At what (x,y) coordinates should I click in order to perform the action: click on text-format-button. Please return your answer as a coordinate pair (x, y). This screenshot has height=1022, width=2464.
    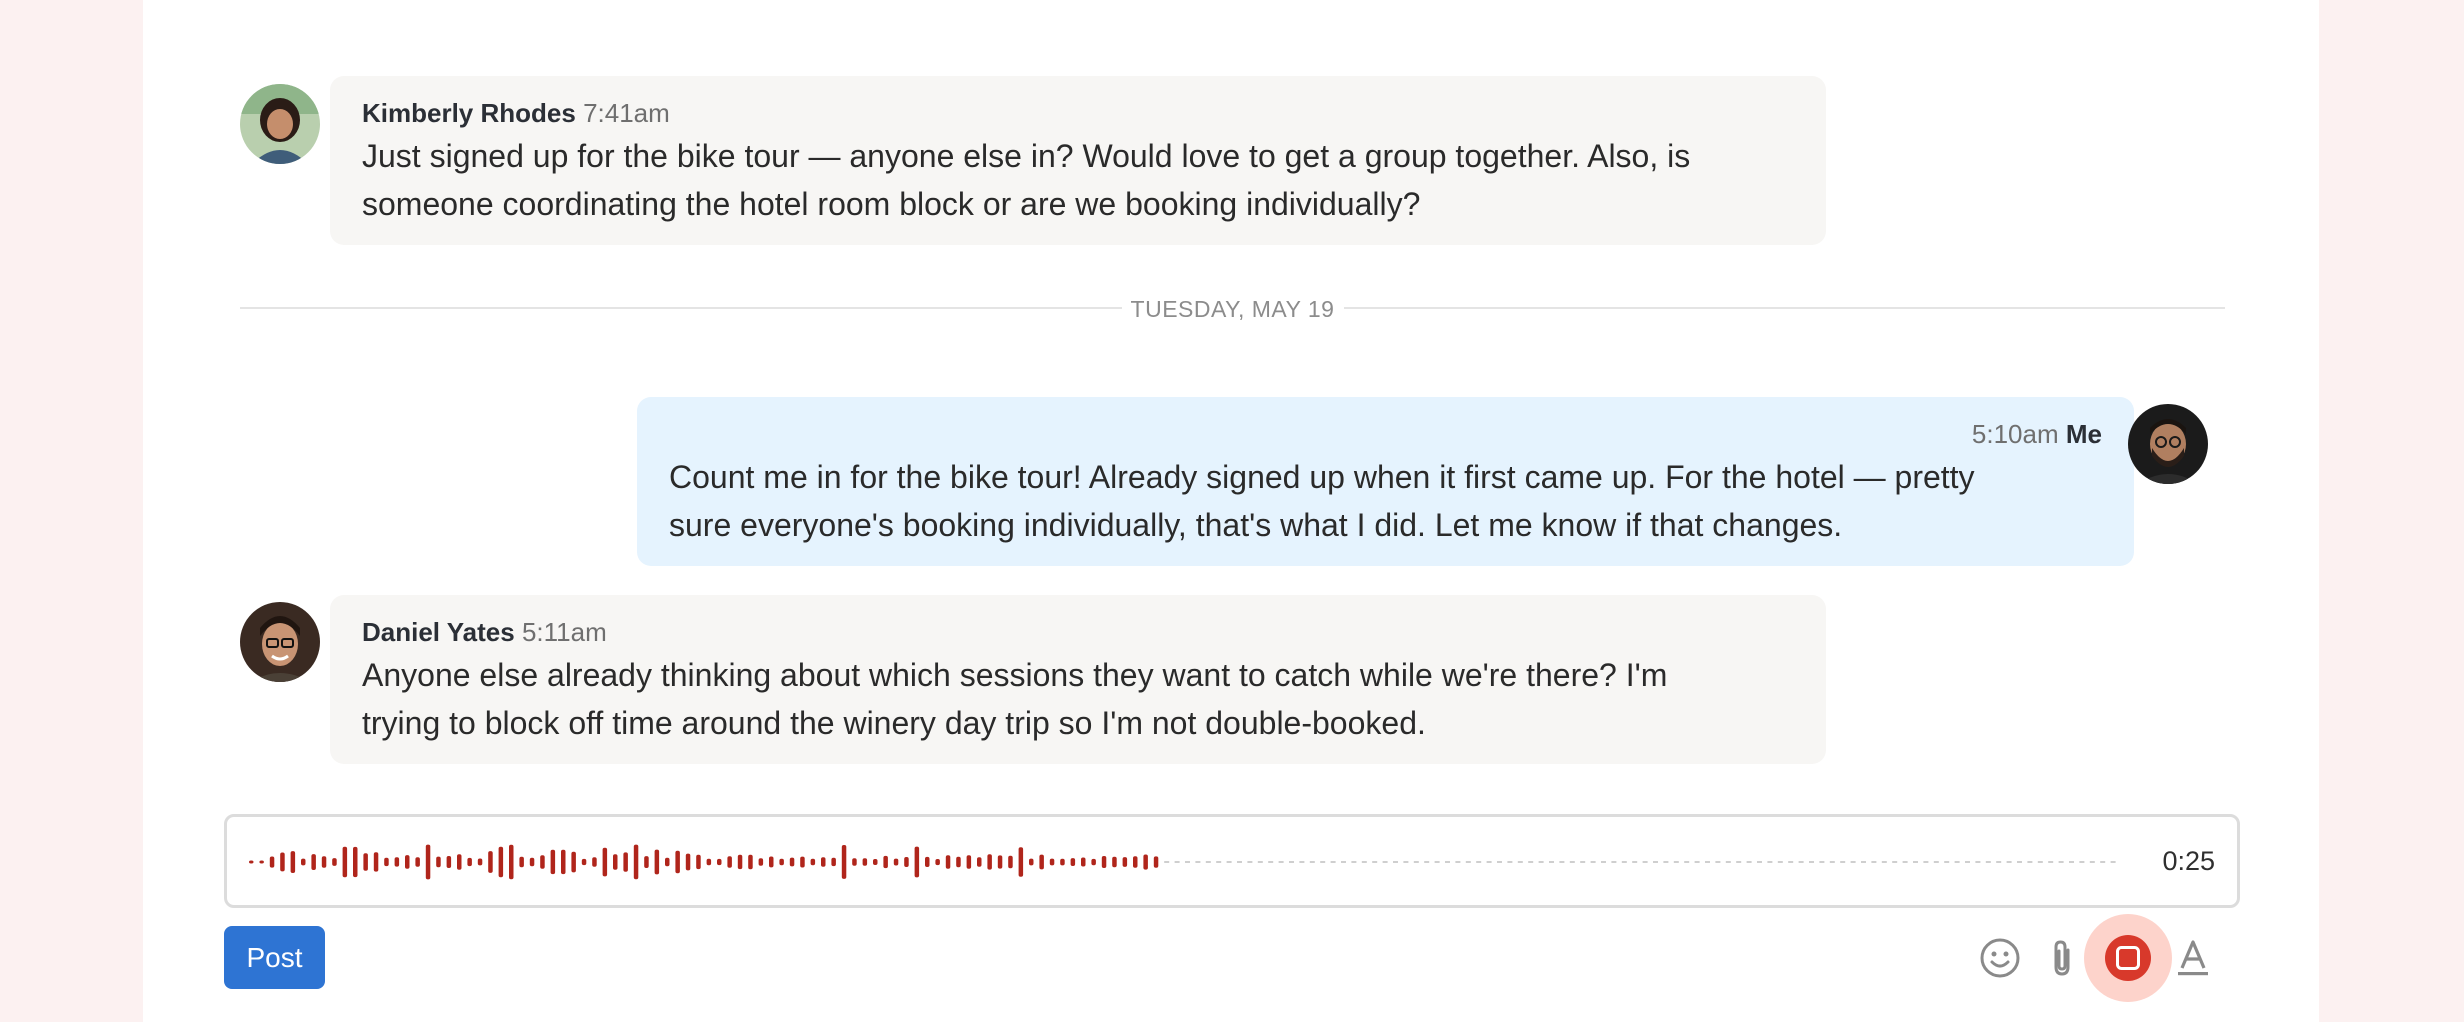
    Looking at the image, I should click on (2193, 958).